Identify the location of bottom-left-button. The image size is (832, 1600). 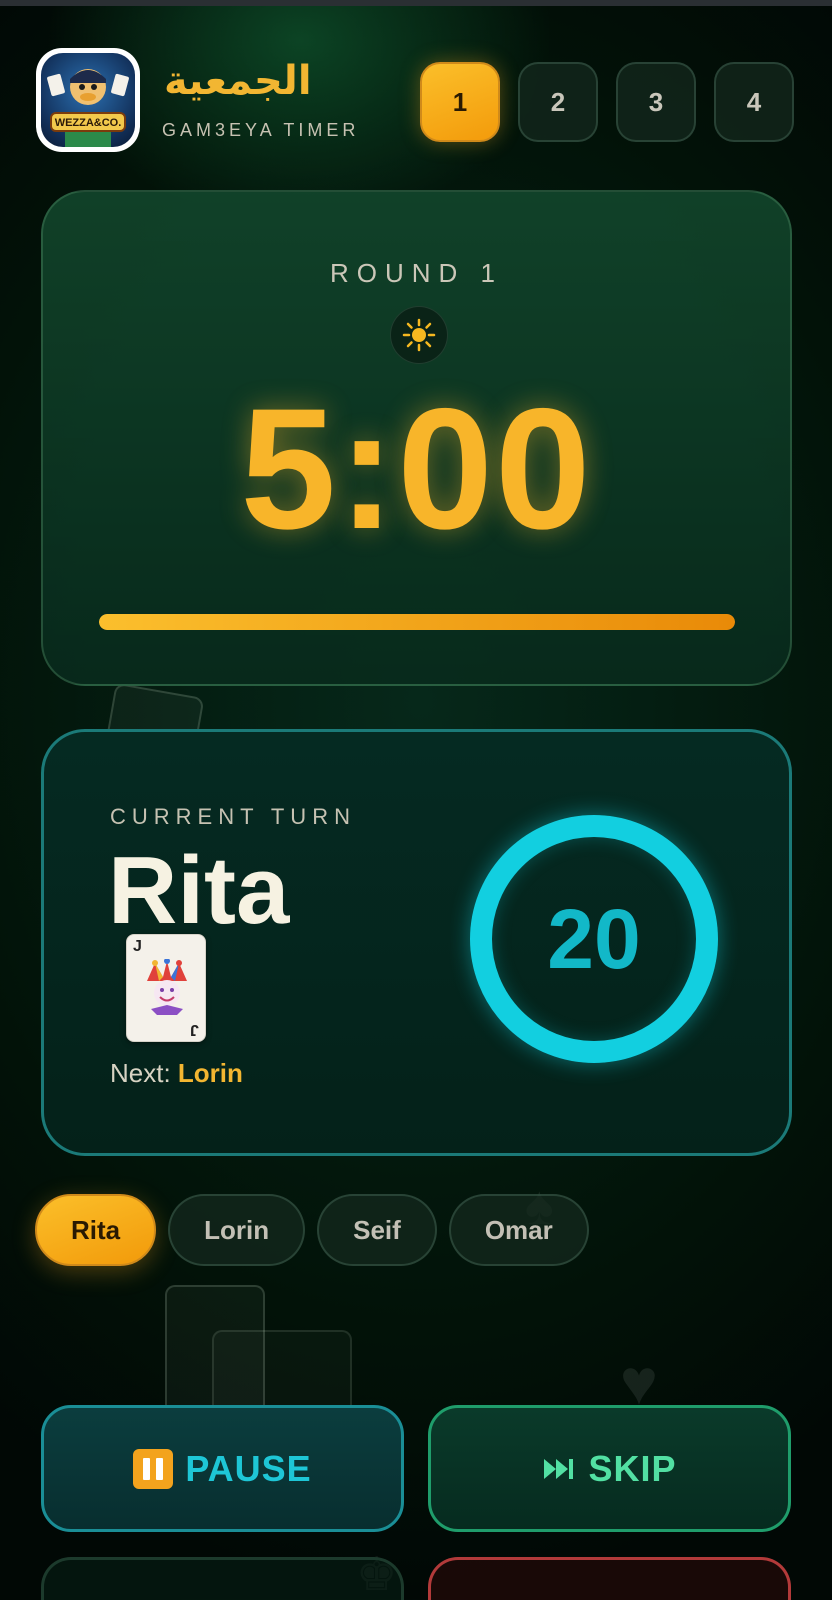
(222, 1578).